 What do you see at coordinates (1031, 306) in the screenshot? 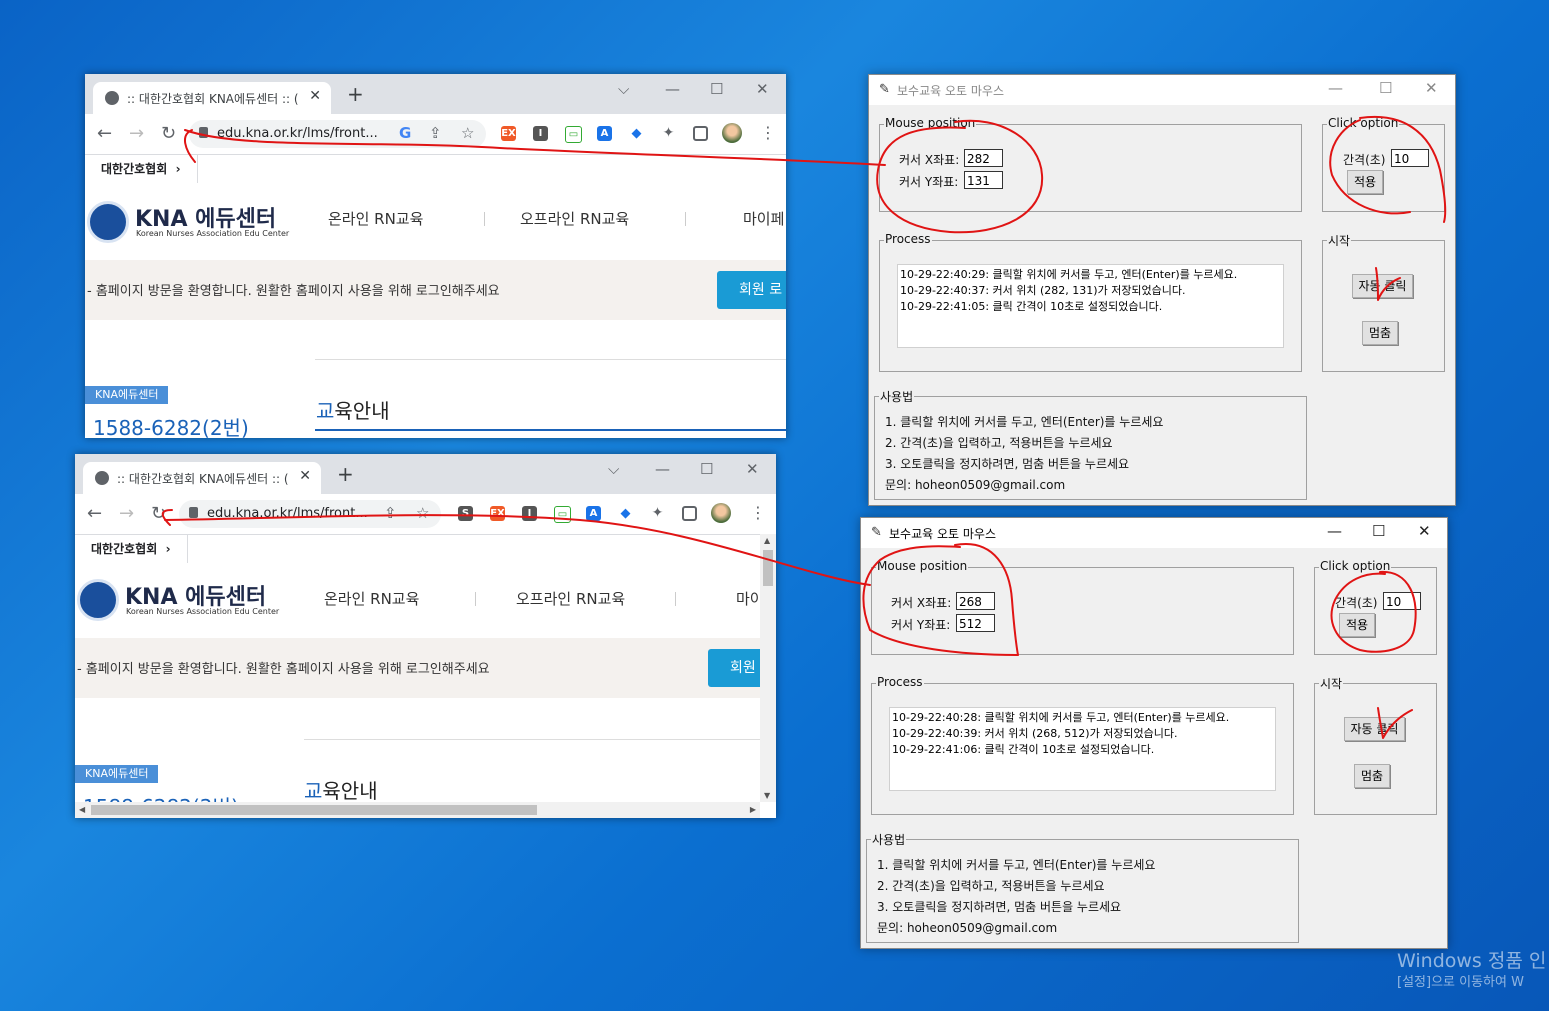
I see `log-line: 10-29-22:41:05: 클릭 간격이 10초로 설정되었습니다.` at bounding box center [1031, 306].